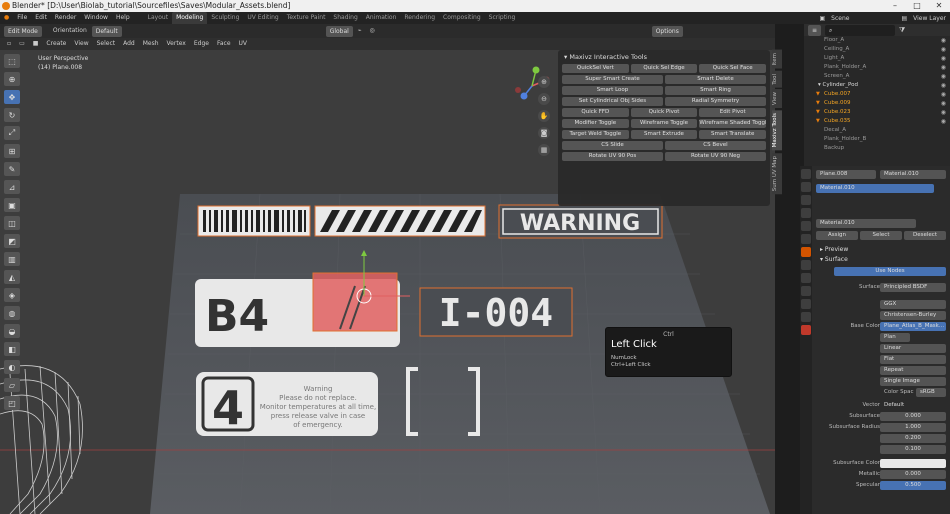  I want to click on menu-edge: Edge, so click(201, 44).